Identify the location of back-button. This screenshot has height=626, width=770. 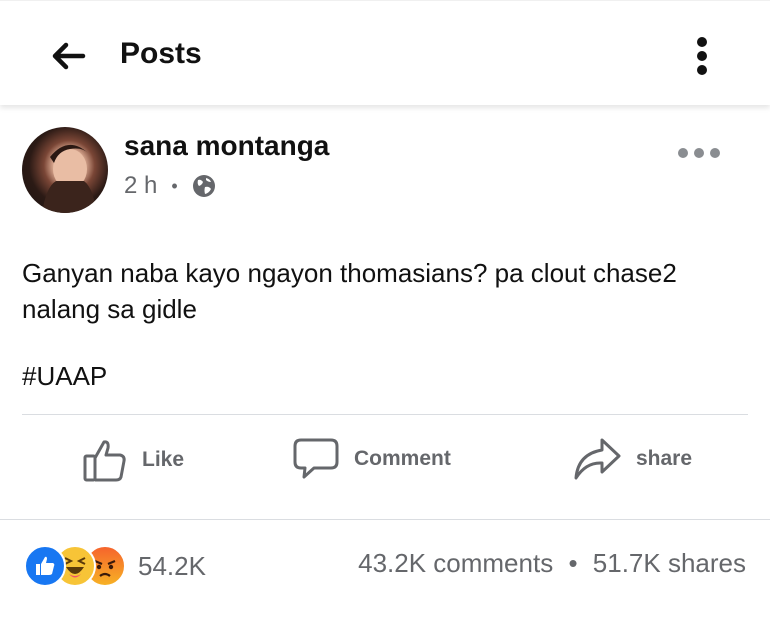
(68, 56).